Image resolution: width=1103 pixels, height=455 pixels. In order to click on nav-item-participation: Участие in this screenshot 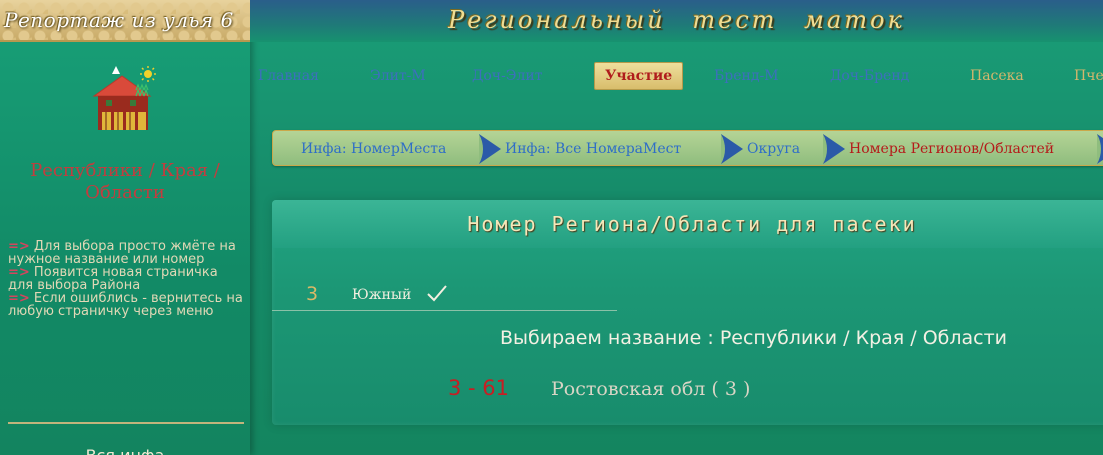, I will do `click(639, 76)`.